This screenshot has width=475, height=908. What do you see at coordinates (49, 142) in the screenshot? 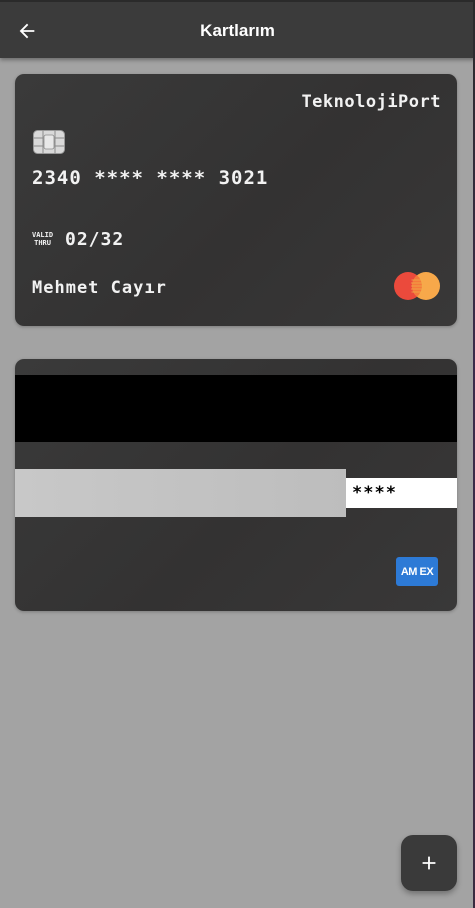
I see `card-chip-icon` at bounding box center [49, 142].